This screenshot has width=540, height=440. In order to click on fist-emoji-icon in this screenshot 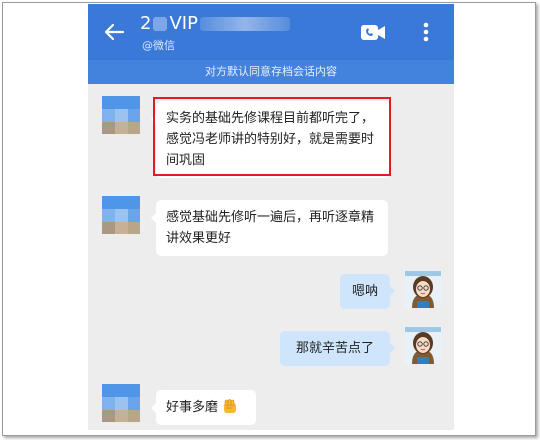, I will do `click(230, 406)`.